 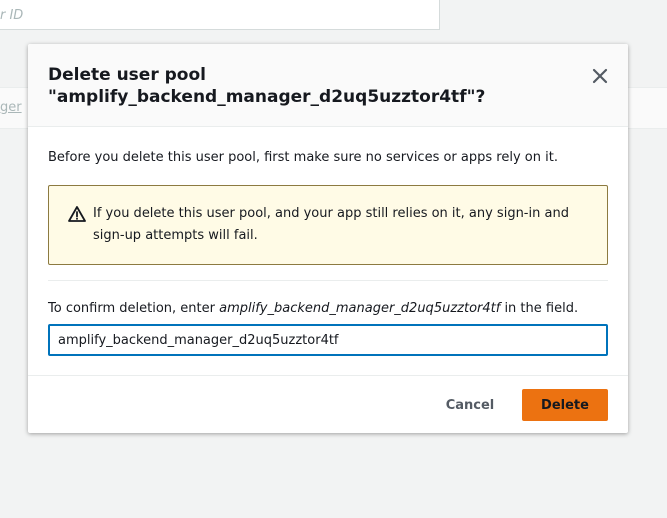 I want to click on cancel-button: Cancel, so click(x=470, y=405).